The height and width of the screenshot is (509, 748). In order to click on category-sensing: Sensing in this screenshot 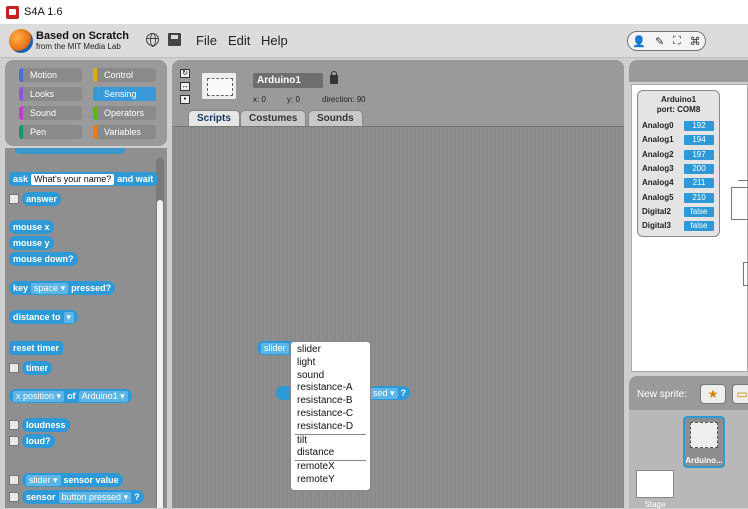, I will do `click(124, 94)`.